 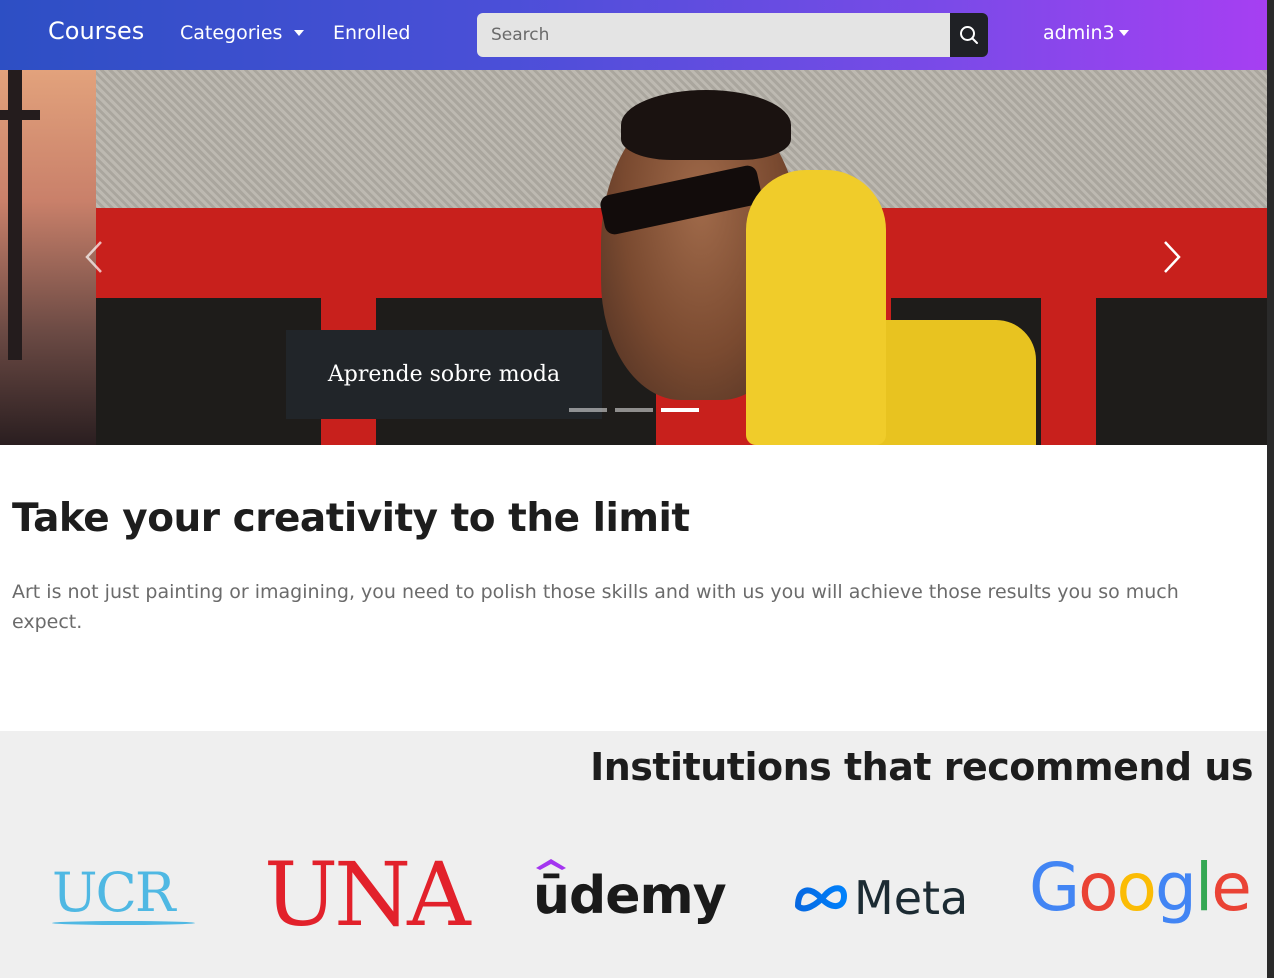 What do you see at coordinates (630, 896) in the screenshot?
I see `udemy-logo: ūdemy` at bounding box center [630, 896].